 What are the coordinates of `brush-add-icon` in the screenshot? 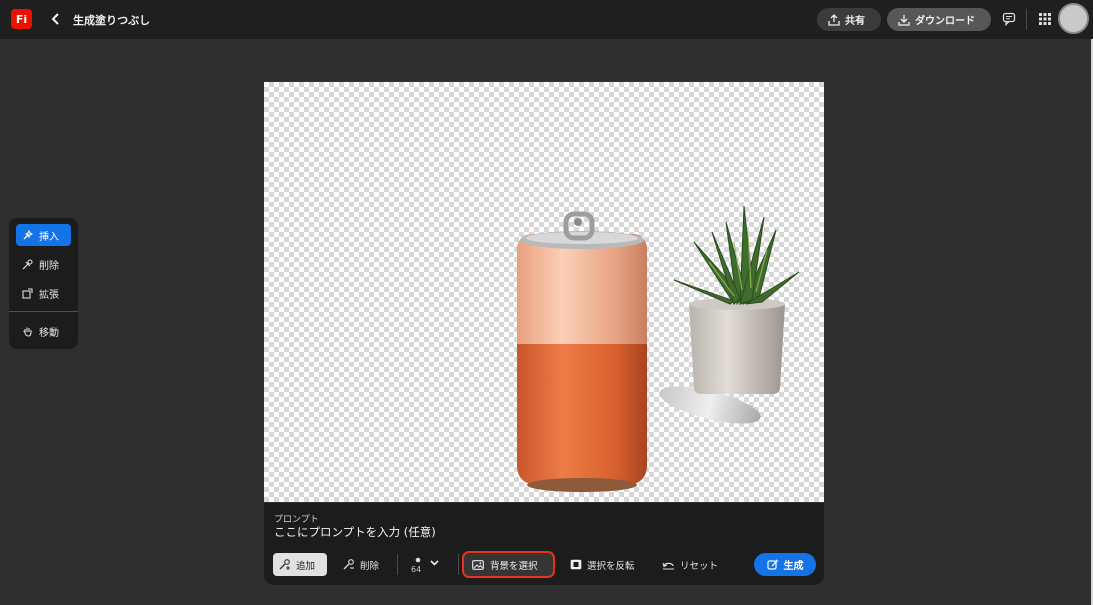 It's located at (284, 564).